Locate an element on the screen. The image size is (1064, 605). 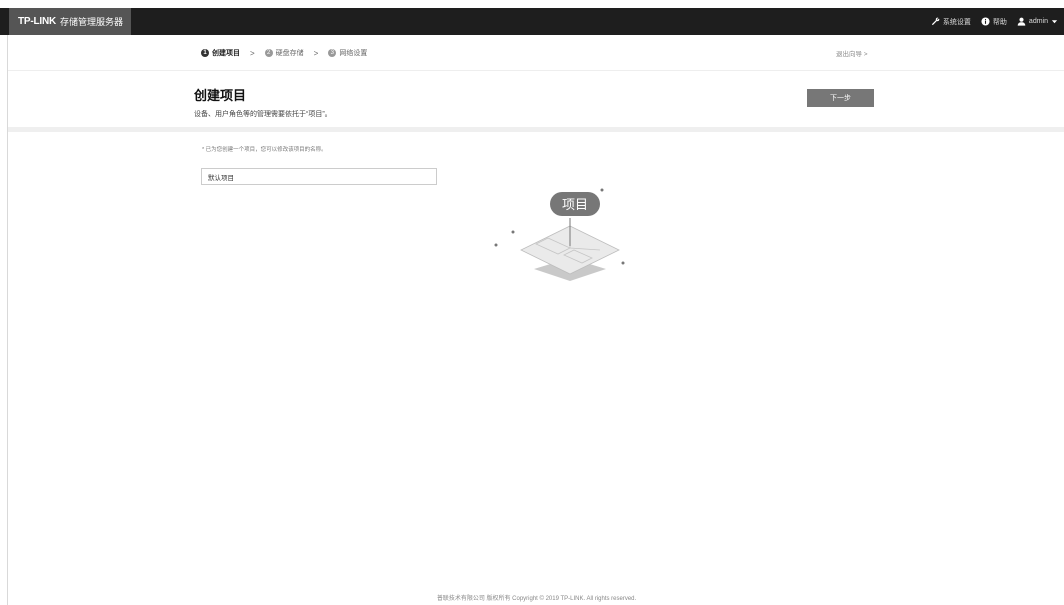
page-subtitle: 设备、用户角色等的管理需要依托于“项目”。 is located at coordinates (263, 114).